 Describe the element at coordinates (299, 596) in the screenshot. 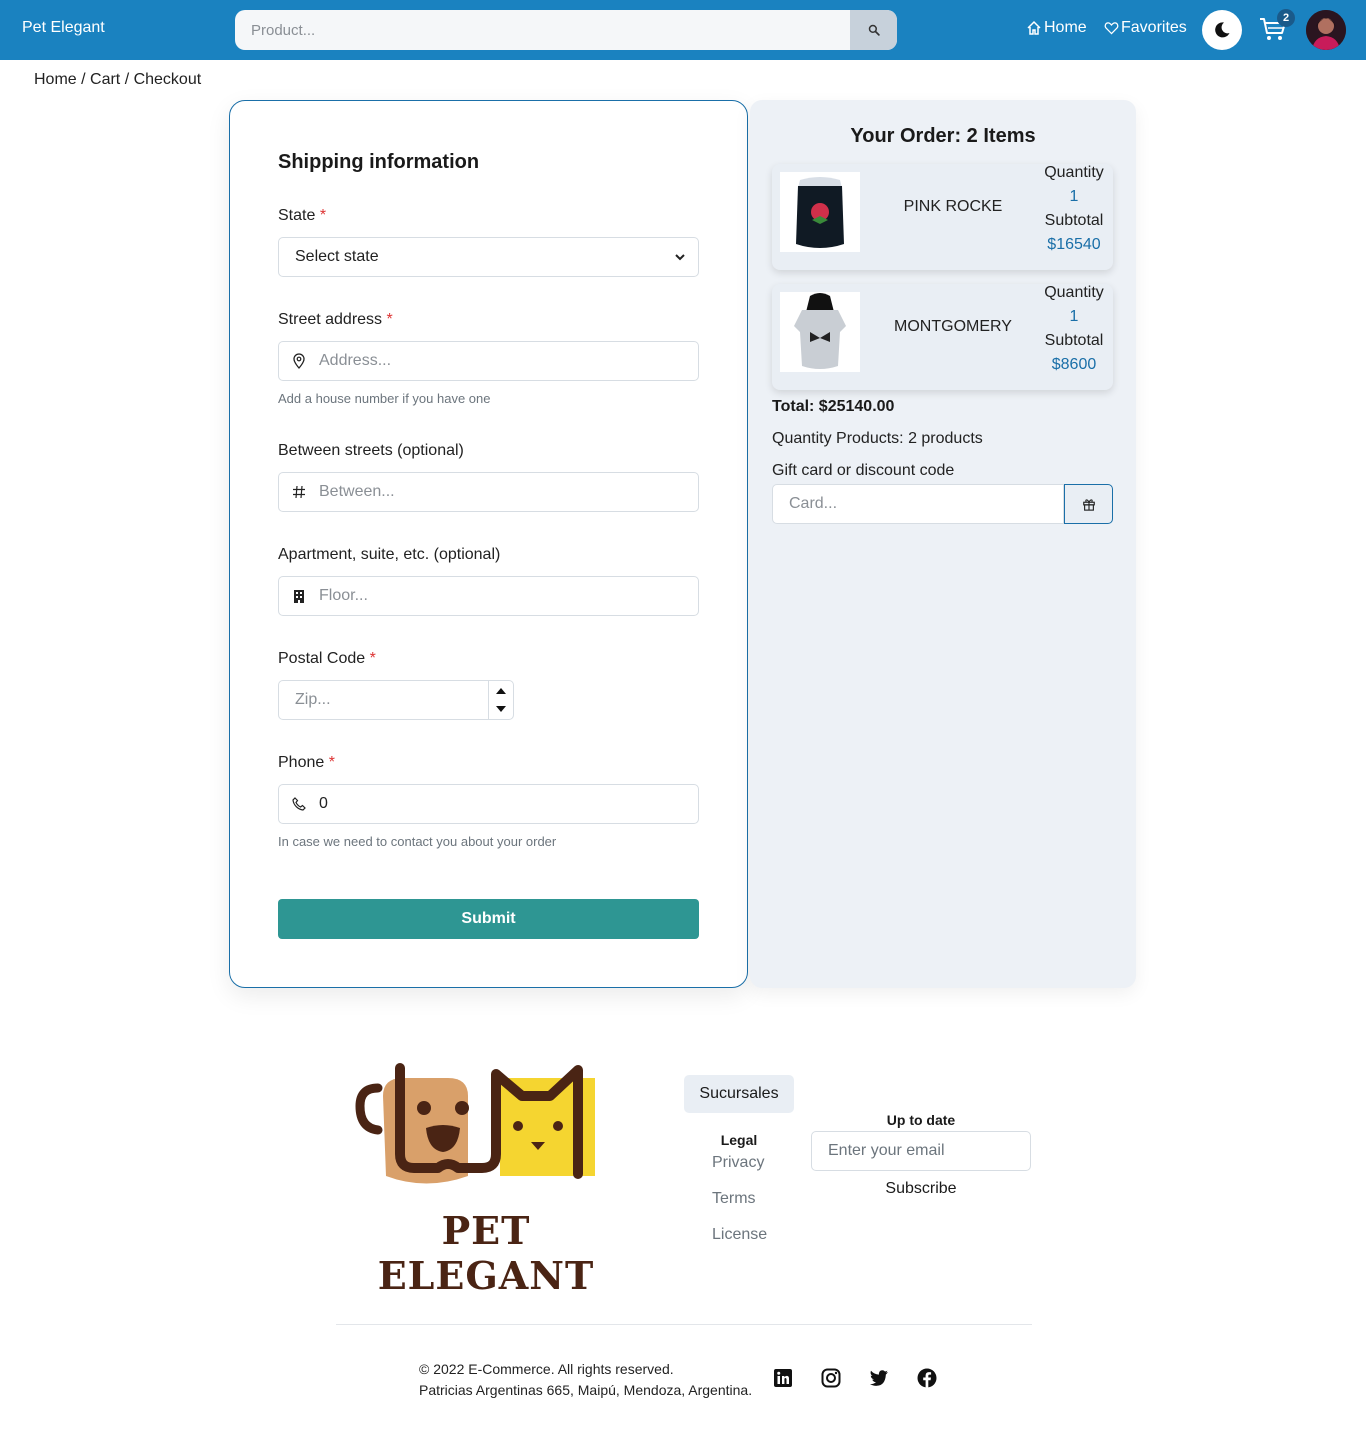

I see `building-icon` at that location.